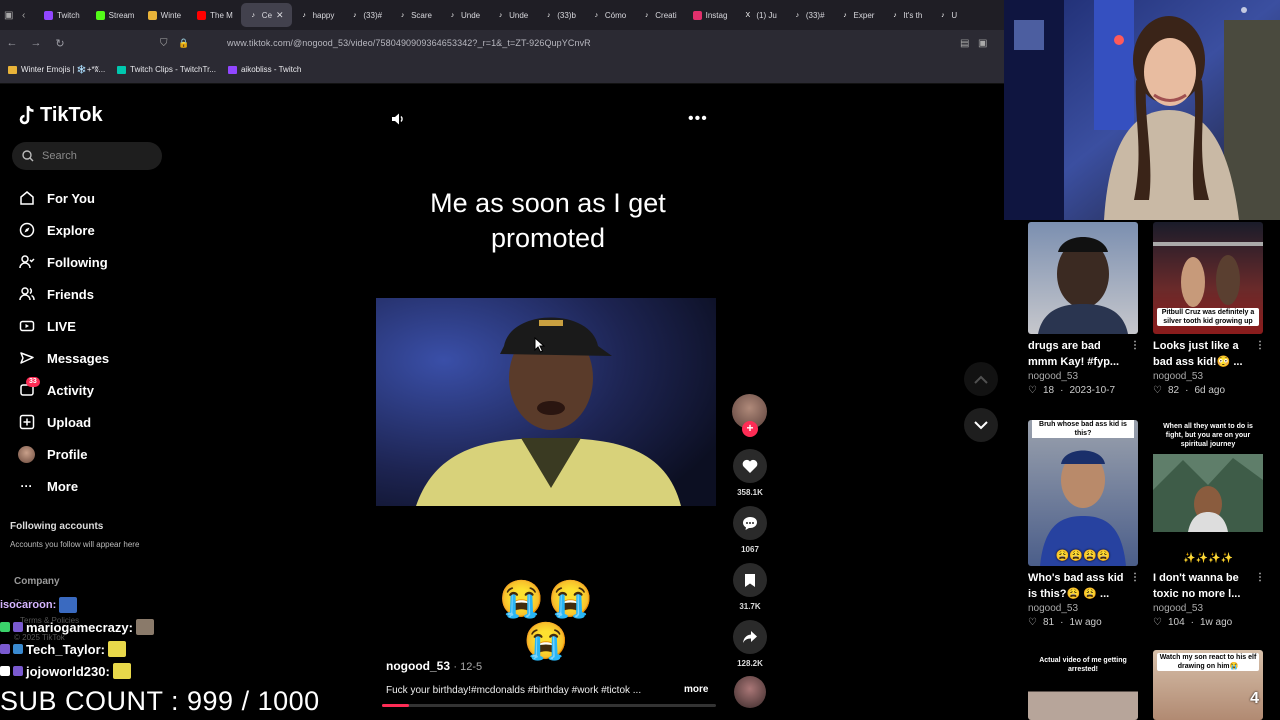 This screenshot has width=1280, height=720. Describe the element at coordinates (26, 262) in the screenshot. I see `following-icon` at that location.